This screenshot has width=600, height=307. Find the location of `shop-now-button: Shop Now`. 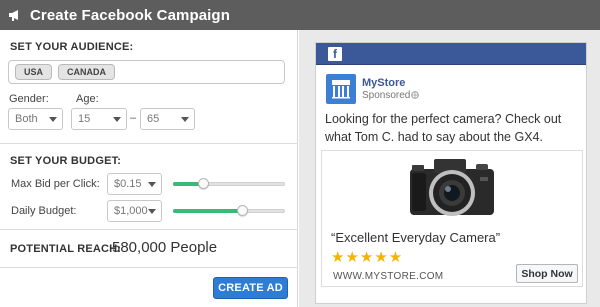

shop-now-button: Shop Now is located at coordinates (547, 273).